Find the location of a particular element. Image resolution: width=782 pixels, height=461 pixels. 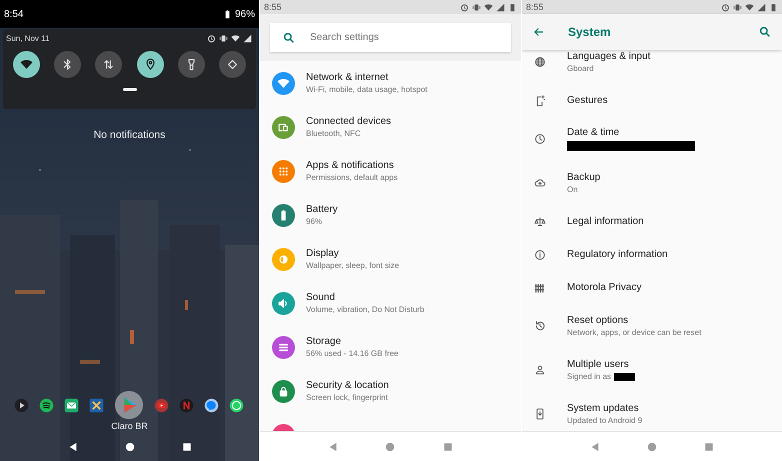

chat-bubble-icon is located at coordinates (211, 405).